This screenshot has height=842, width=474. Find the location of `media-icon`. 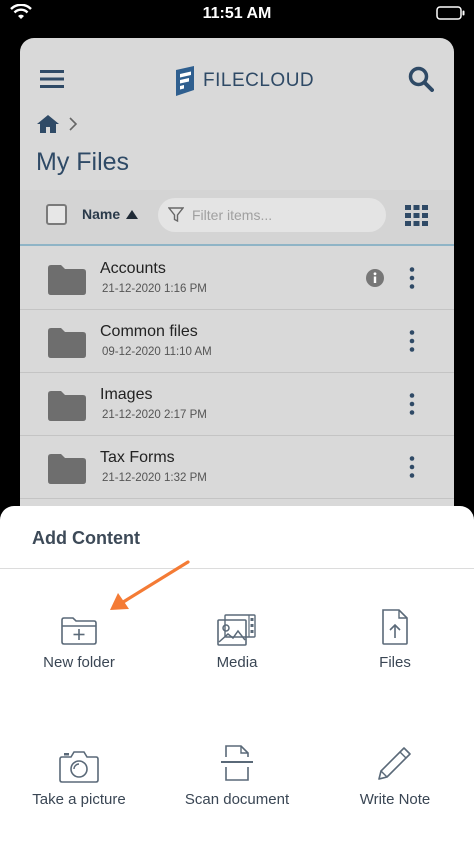

media-icon is located at coordinates (236, 630).